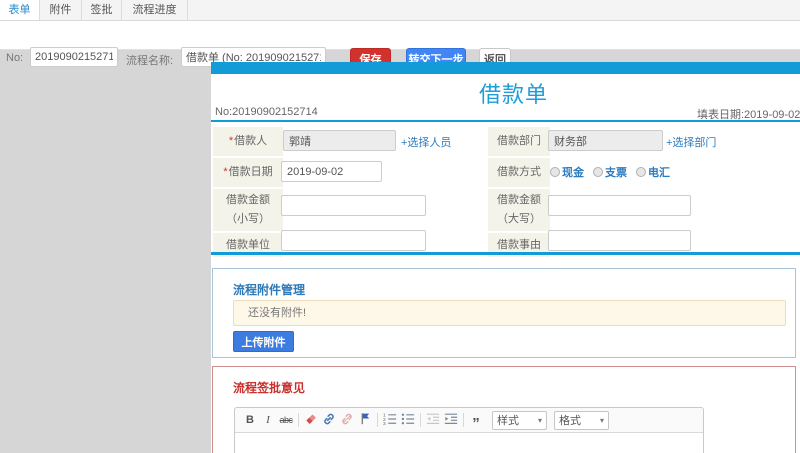 The height and width of the screenshot is (453, 800). Describe the element at coordinates (269, 290) in the screenshot. I see `attachment-section-heading: 流程附件管理` at that location.